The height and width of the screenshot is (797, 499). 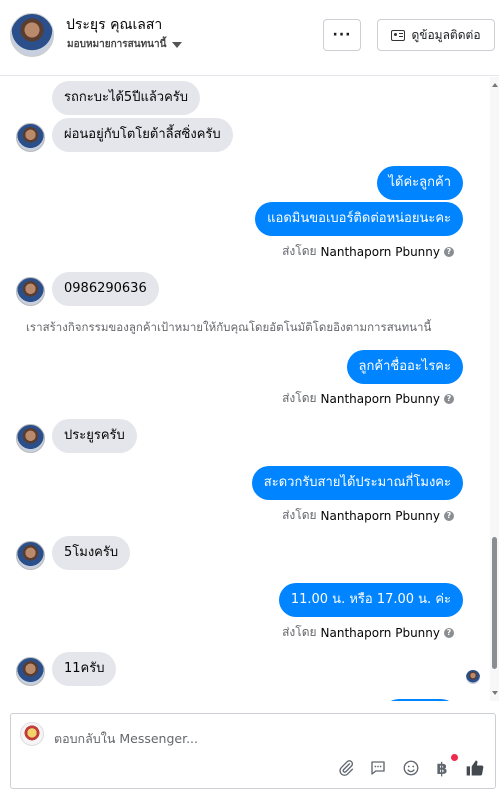 What do you see at coordinates (359, 219) in the screenshot?
I see `message-bubble: แอดมินขอเบอร์ติดต่อหน่อยนะคะ` at bounding box center [359, 219].